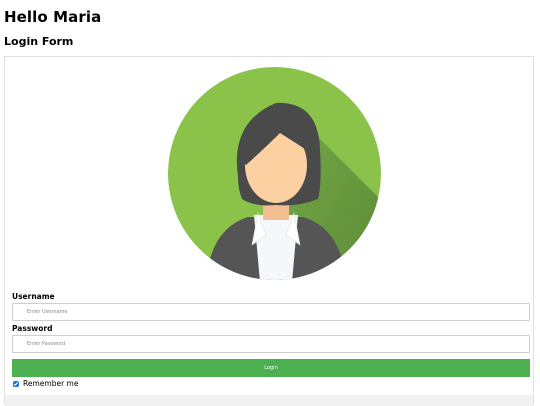 The height and width of the screenshot is (406, 540). What do you see at coordinates (33, 296) in the screenshot?
I see `username-label: Username` at bounding box center [33, 296].